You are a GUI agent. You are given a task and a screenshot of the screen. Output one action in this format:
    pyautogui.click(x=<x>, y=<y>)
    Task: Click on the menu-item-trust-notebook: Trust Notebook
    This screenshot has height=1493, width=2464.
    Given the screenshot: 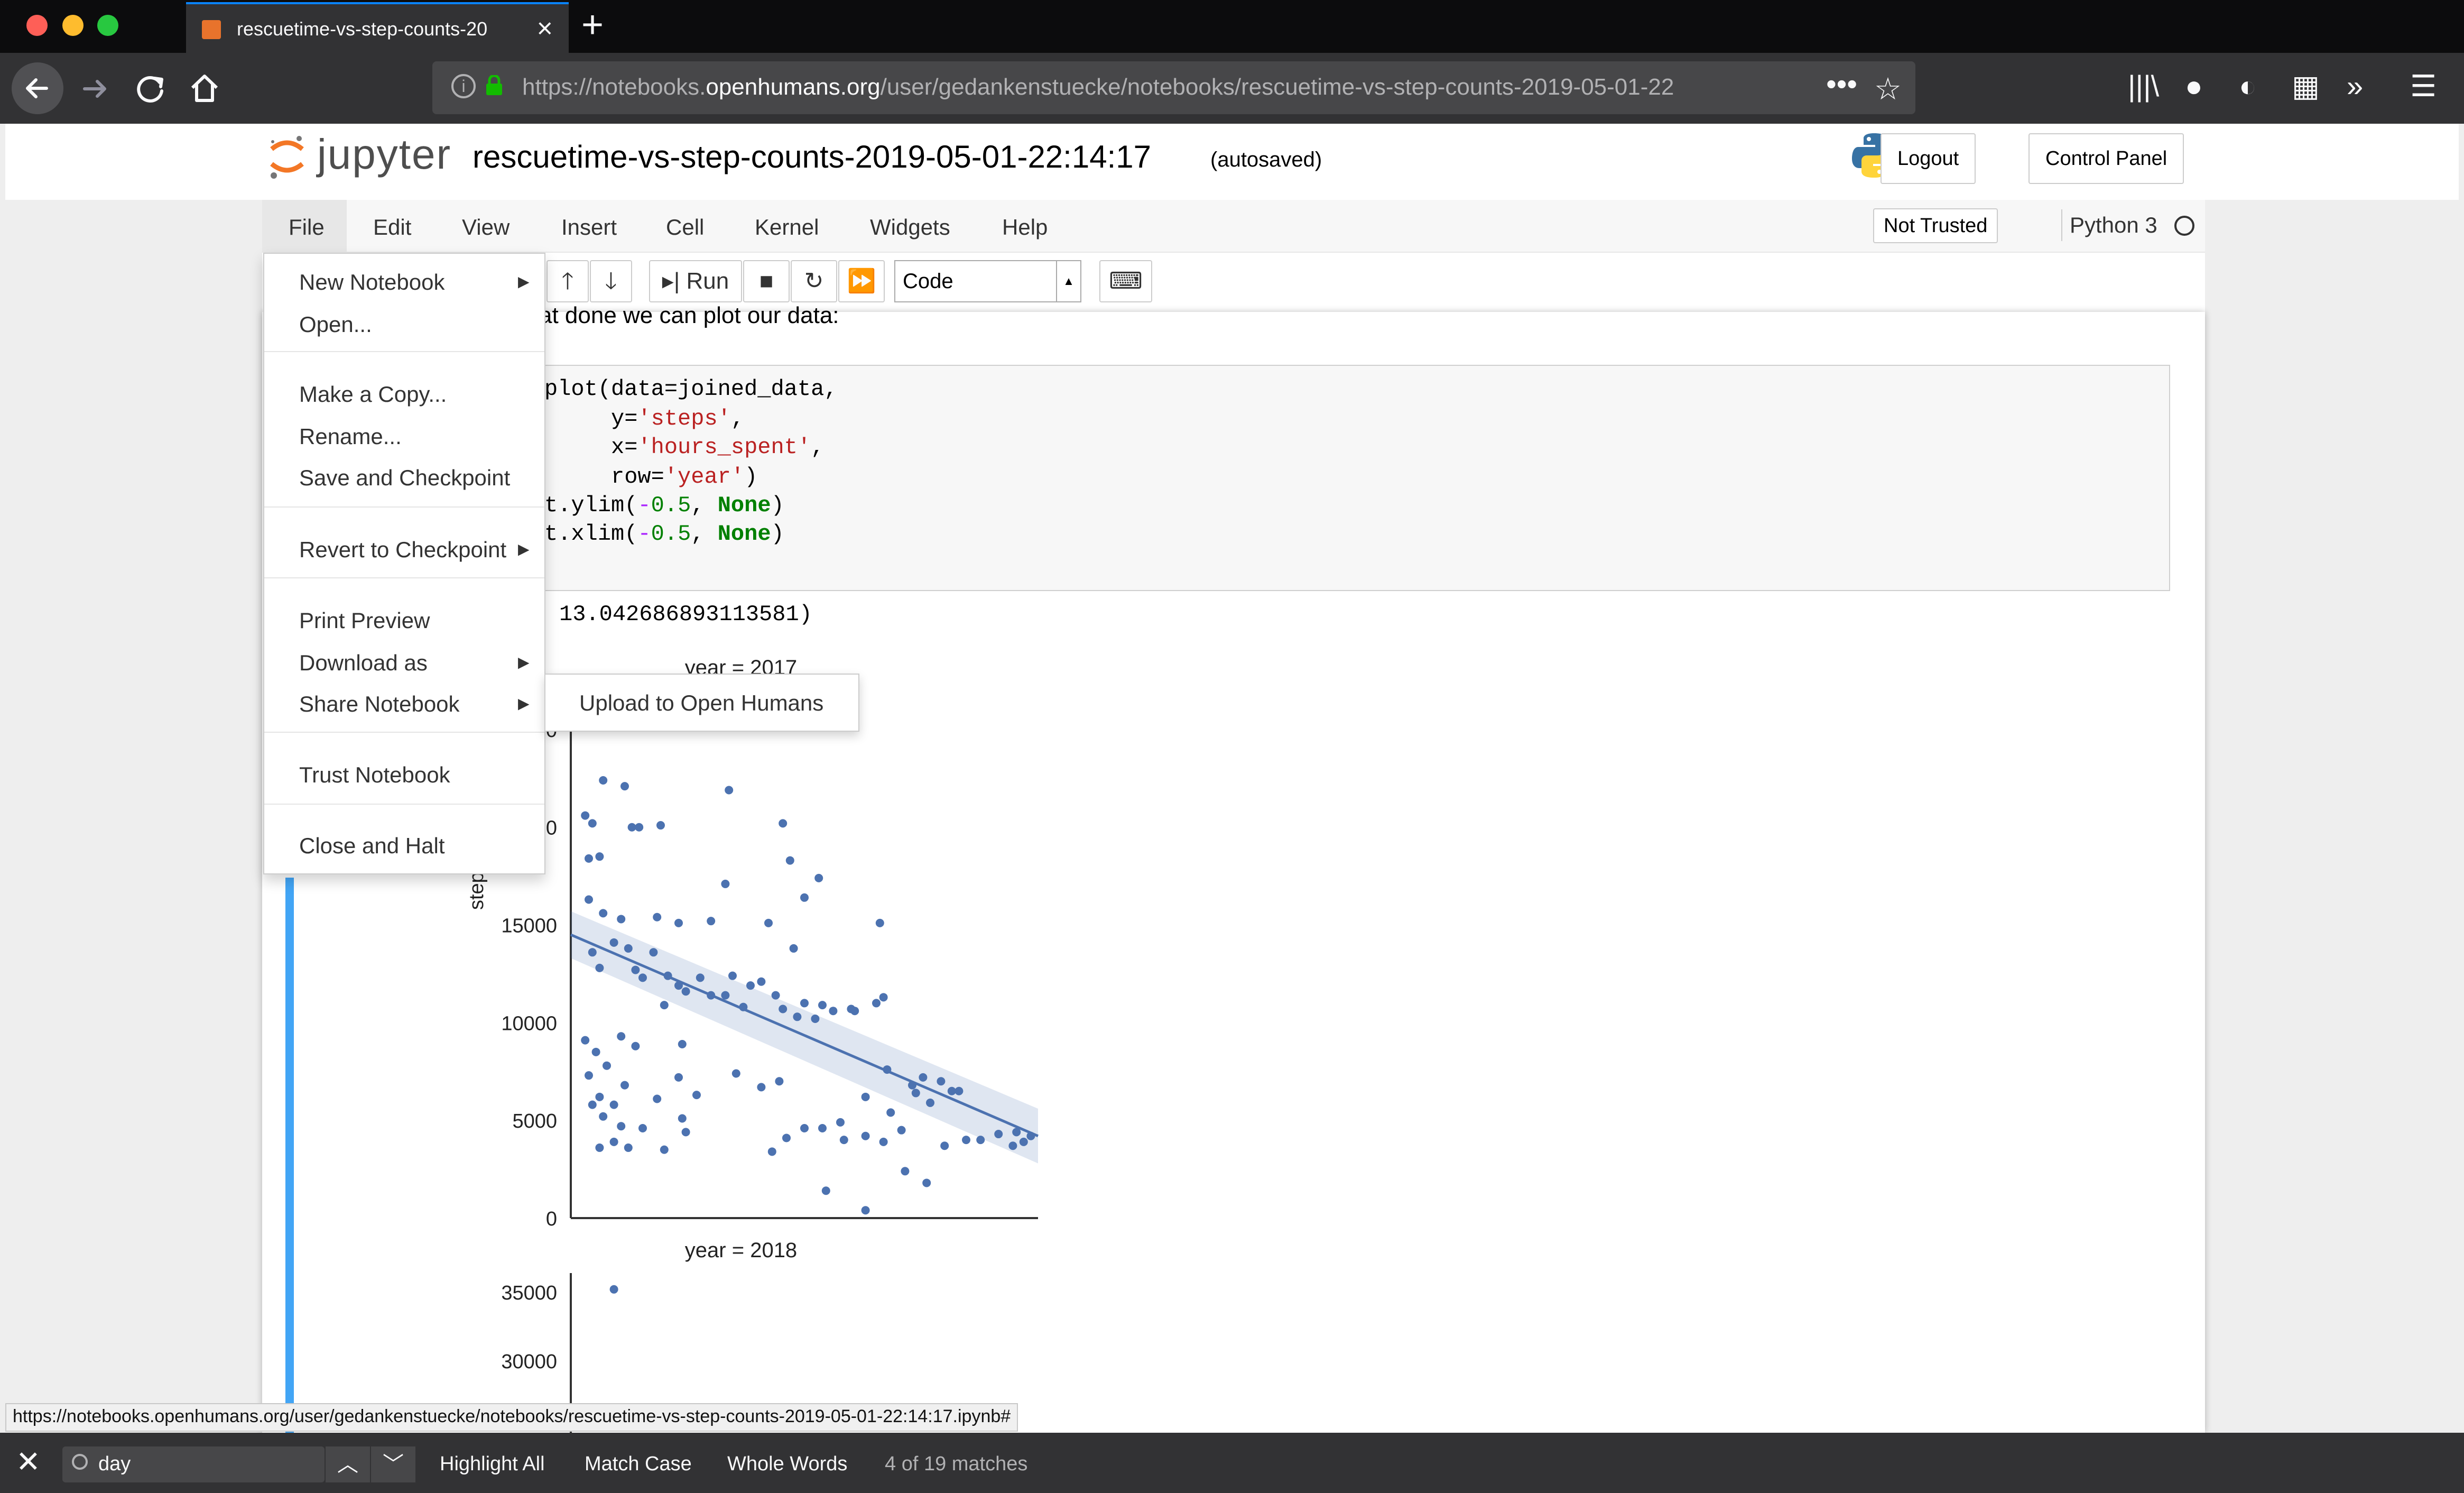 What is the action you would take?
    pyautogui.click(x=374, y=775)
    